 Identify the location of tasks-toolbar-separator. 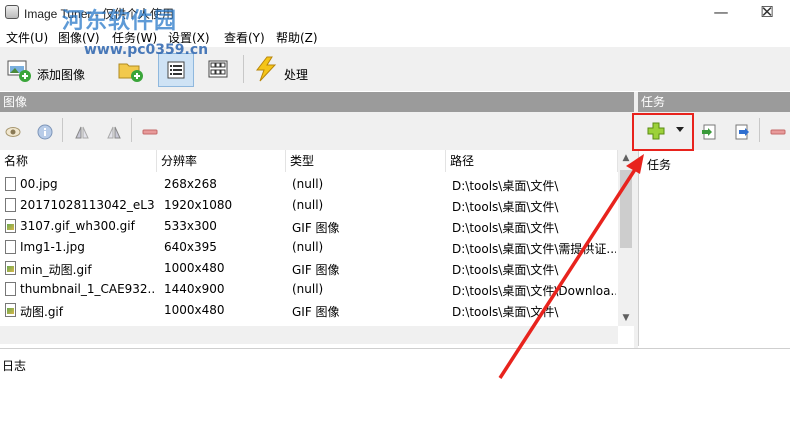
(759, 130).